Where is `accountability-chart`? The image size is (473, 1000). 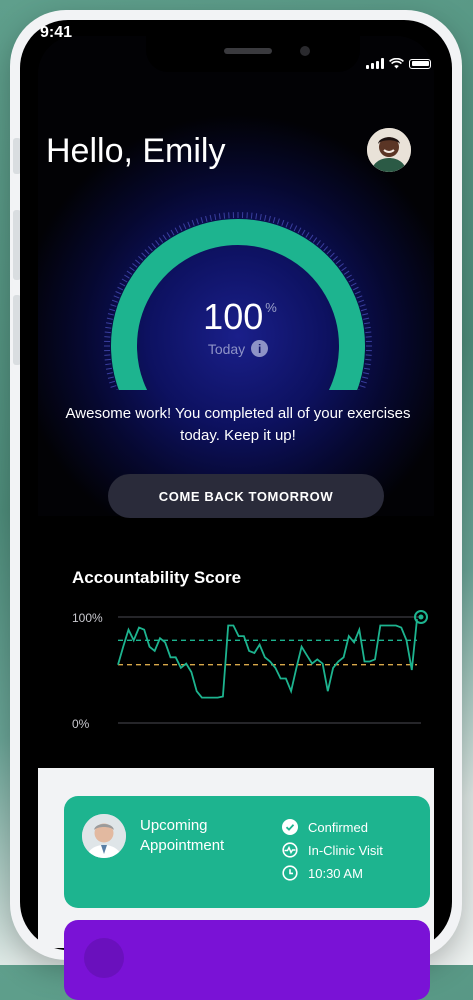 accountability-chart is located at coordinates (249, 670).